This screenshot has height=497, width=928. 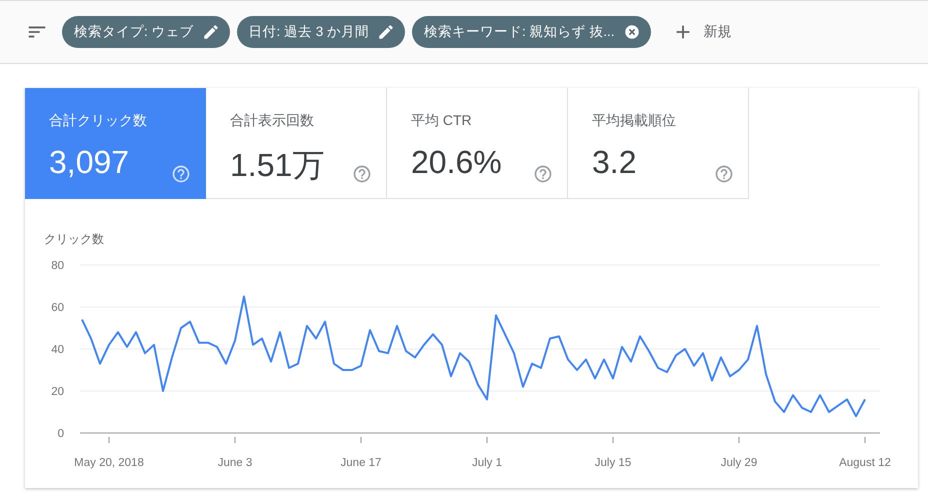 I want to click on metric-label: 平均 CTR, so click(x=442, y=121).